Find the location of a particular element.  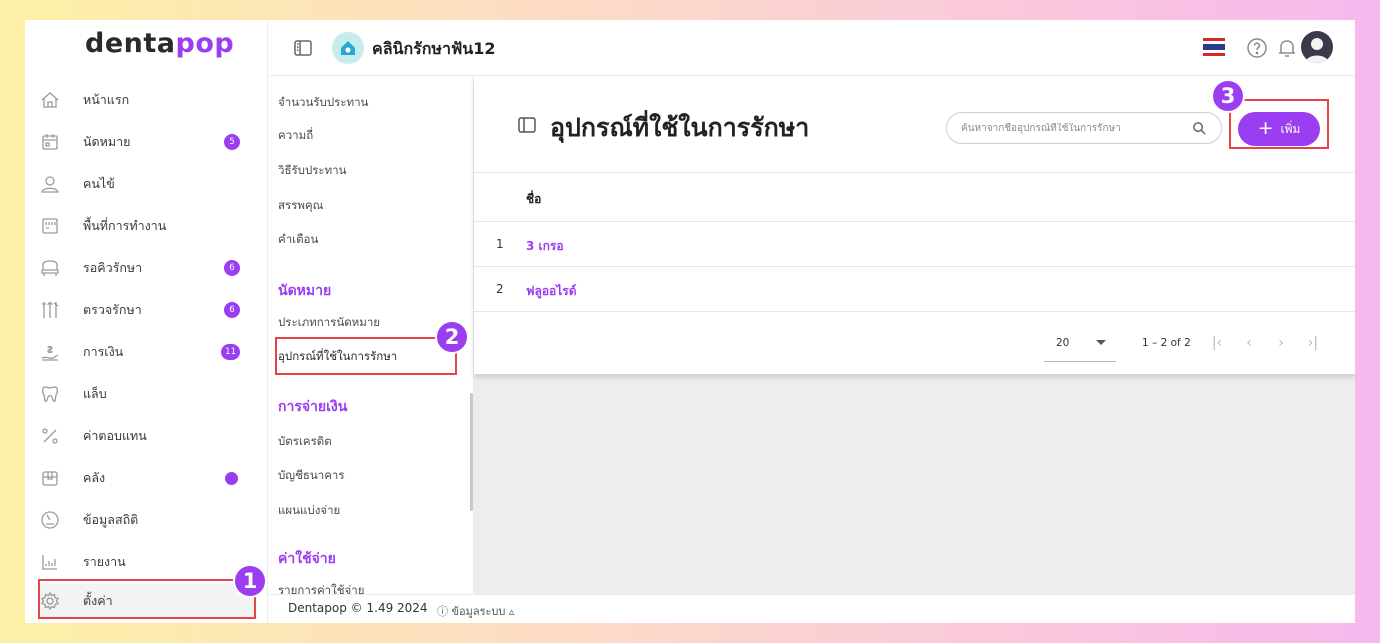

sidebar-item-inventory: คลัง is located at coordinates (148, 478).